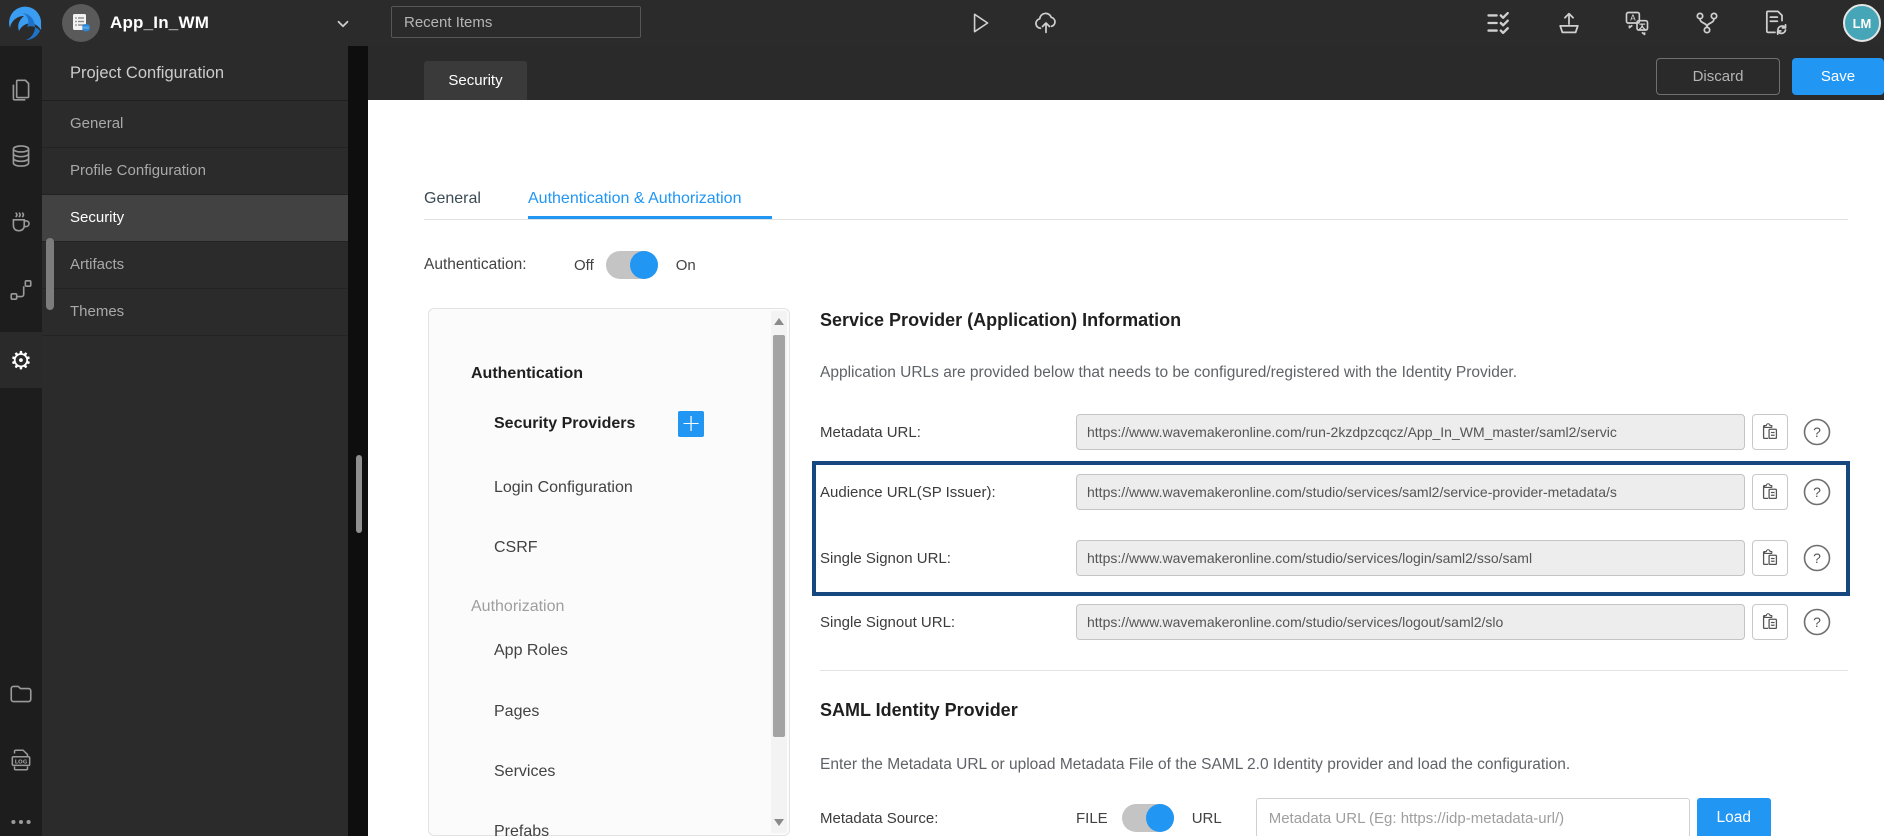 The width and height of the screenshot is (1884, 836). I want to click on nav-scrollbar-handle, so click(779, 536).